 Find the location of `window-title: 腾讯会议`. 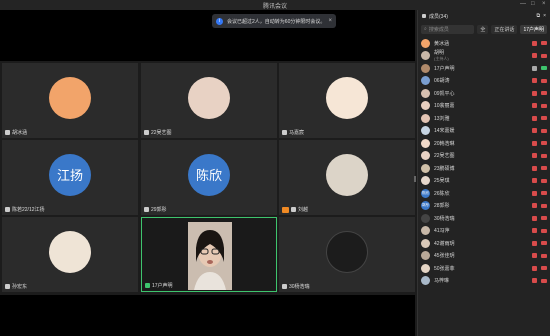

window-title: 腾讯会议 is located at coordinates (274, 7).